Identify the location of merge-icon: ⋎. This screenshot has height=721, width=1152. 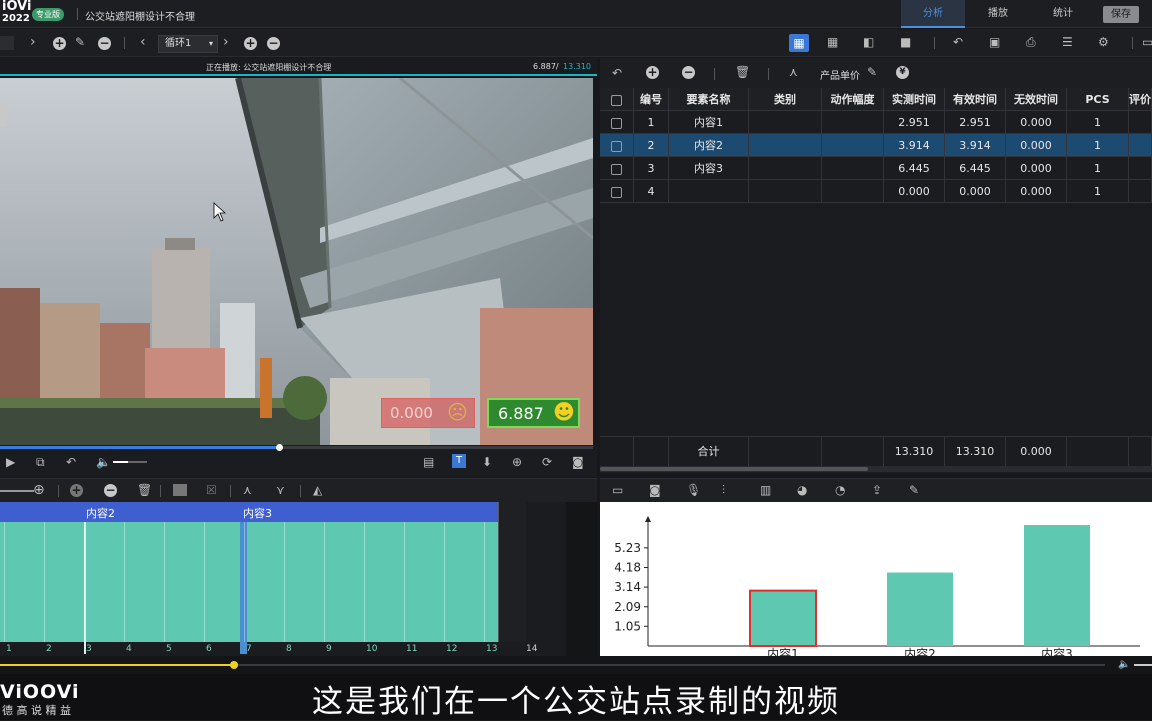
(280, 490).